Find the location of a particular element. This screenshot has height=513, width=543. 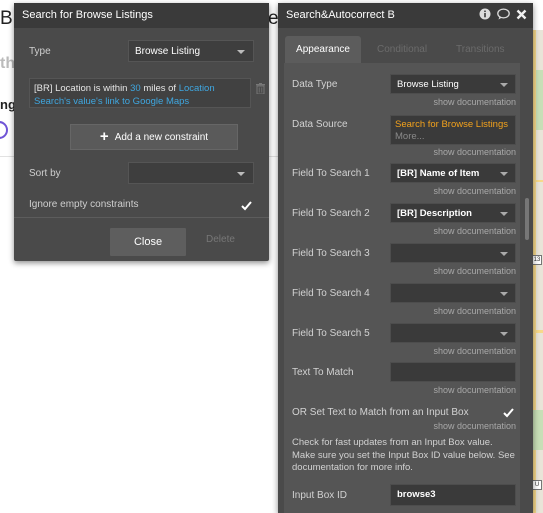

constraint-distance: 30 is located at coordinates (135, 88).